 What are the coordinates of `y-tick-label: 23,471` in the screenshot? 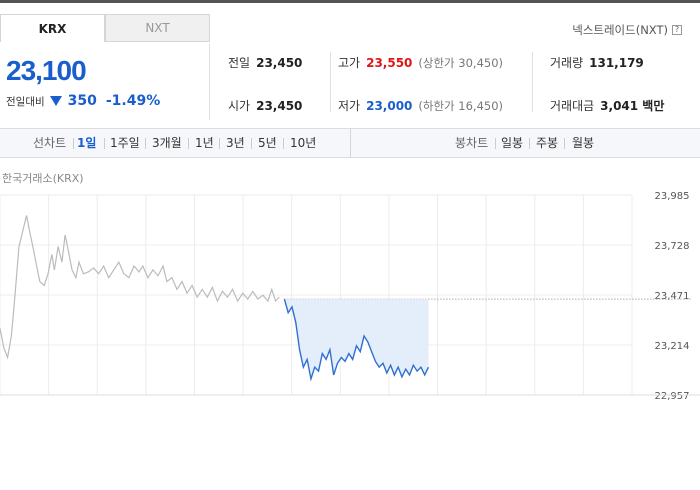 It's located at (672, 296).